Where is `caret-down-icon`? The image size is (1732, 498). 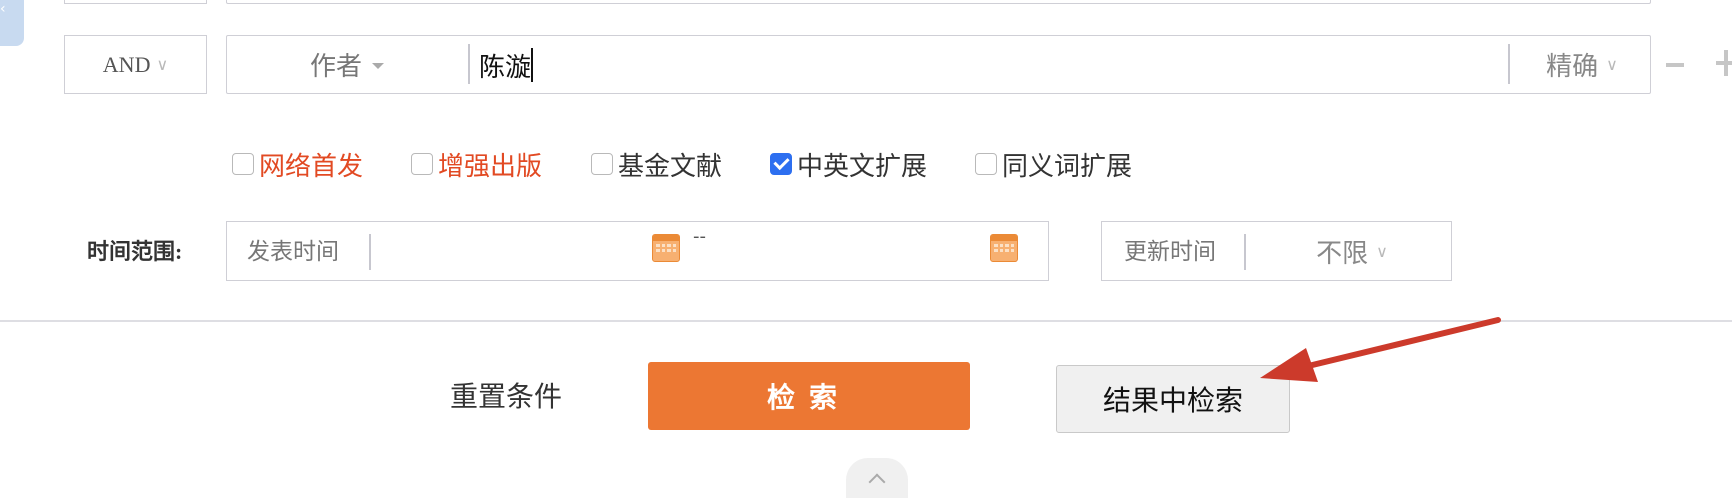 caret-down-icon is located at coordinates (378, 66).